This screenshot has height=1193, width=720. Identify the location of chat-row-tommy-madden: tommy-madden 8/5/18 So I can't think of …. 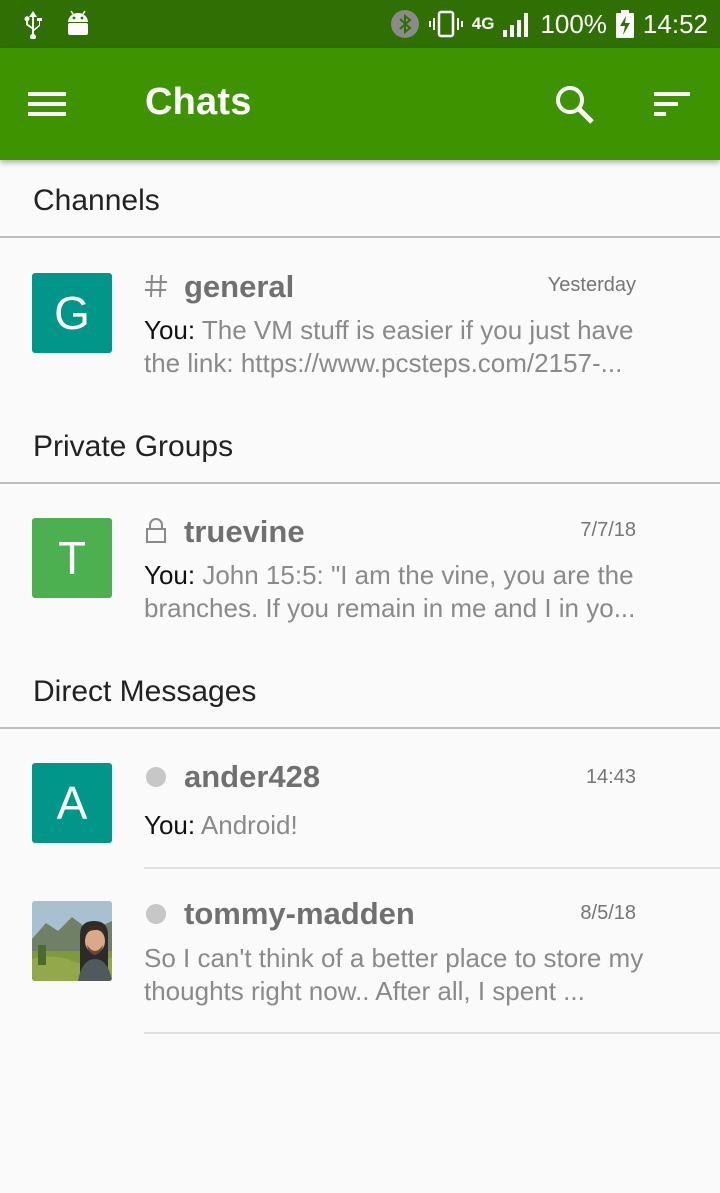
(360, 951).